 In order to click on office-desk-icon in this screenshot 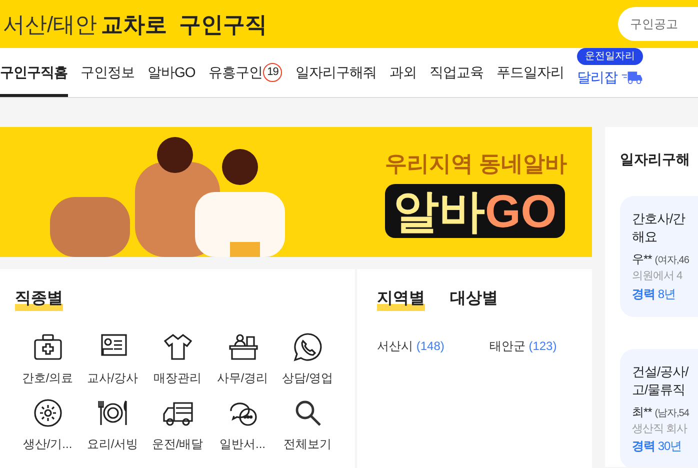, I will do `click(242, 347)`.